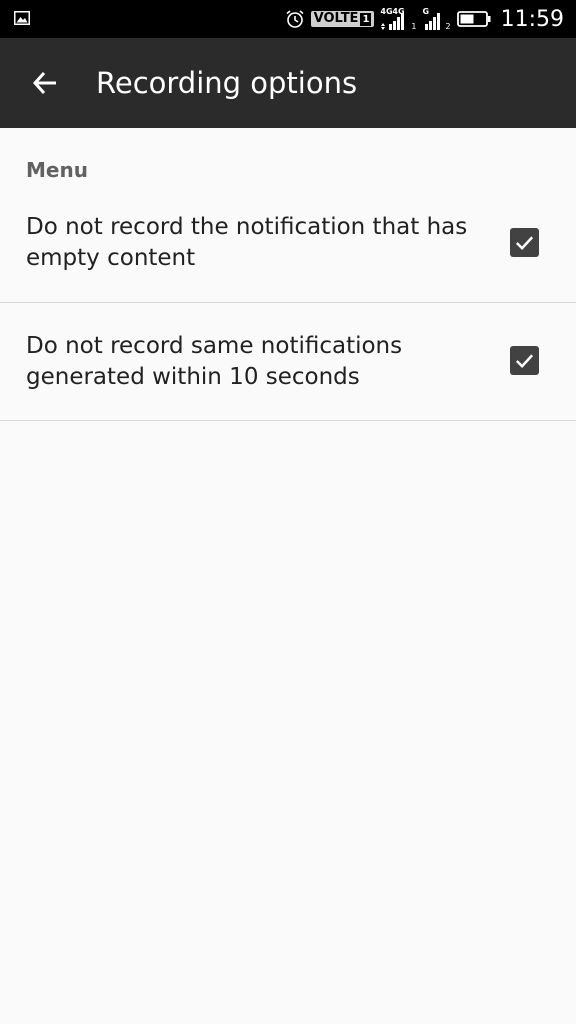 This screenshot has width=576, height=1024. I want to click on back-button, so click(45, 83).